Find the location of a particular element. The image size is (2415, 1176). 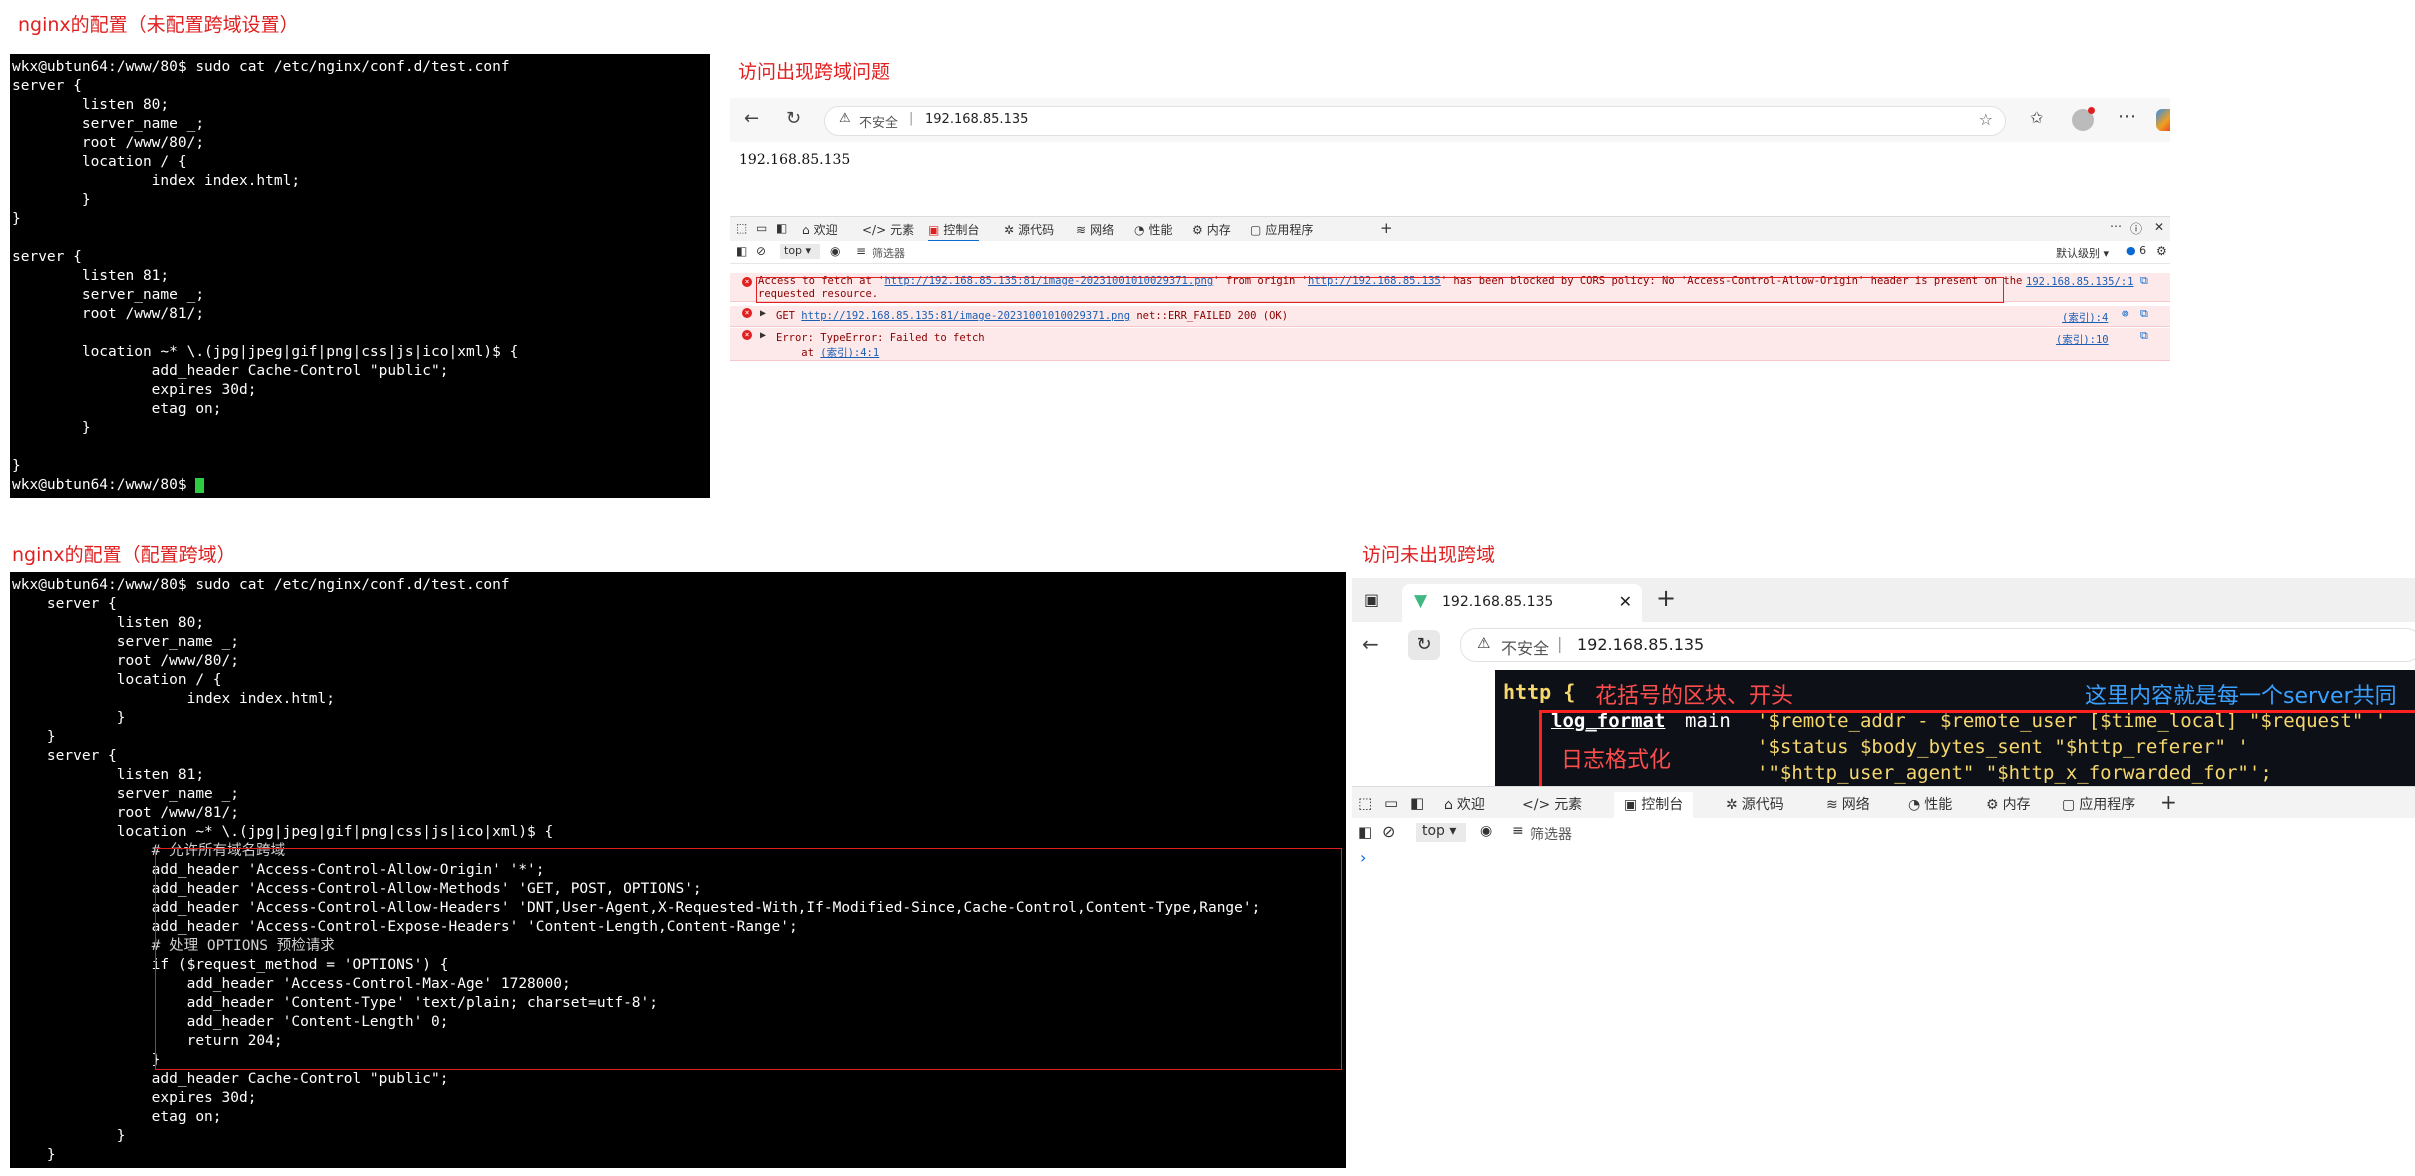

favorites-icon: ✩ is located at coordinates (2036, 117).